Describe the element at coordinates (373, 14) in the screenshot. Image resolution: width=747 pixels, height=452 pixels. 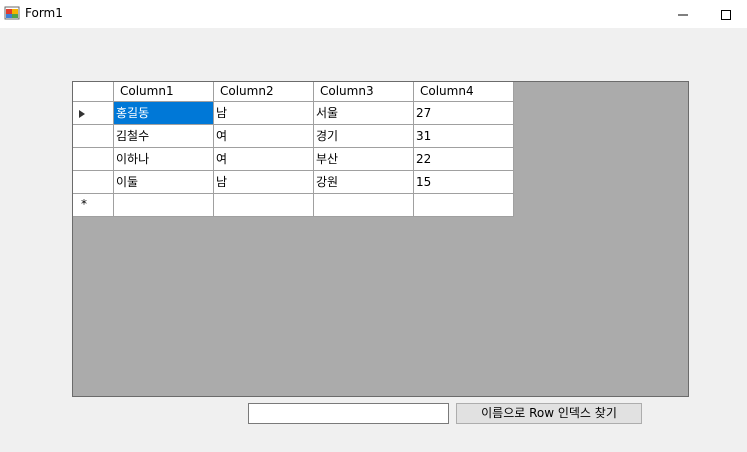
I see `title-bar: Form1` at that location.